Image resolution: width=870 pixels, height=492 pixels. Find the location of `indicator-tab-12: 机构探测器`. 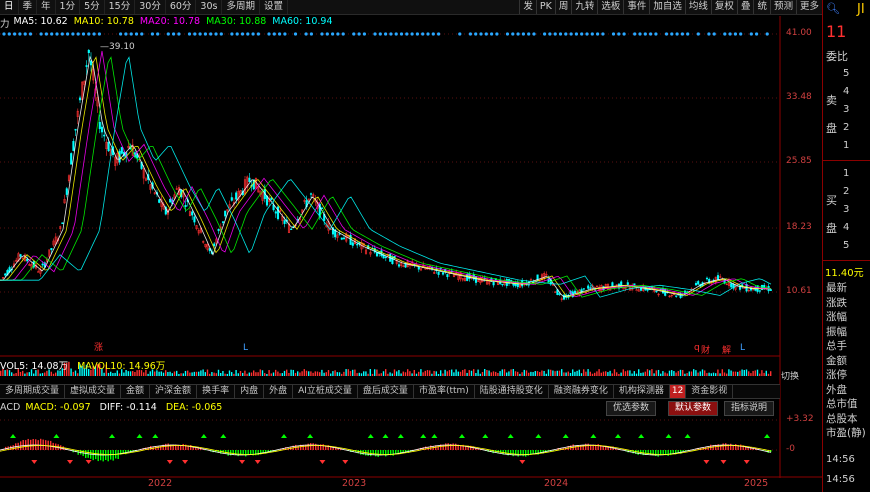

indicator-tab-12: 机构探测器 is located at coordinates (642, 391).